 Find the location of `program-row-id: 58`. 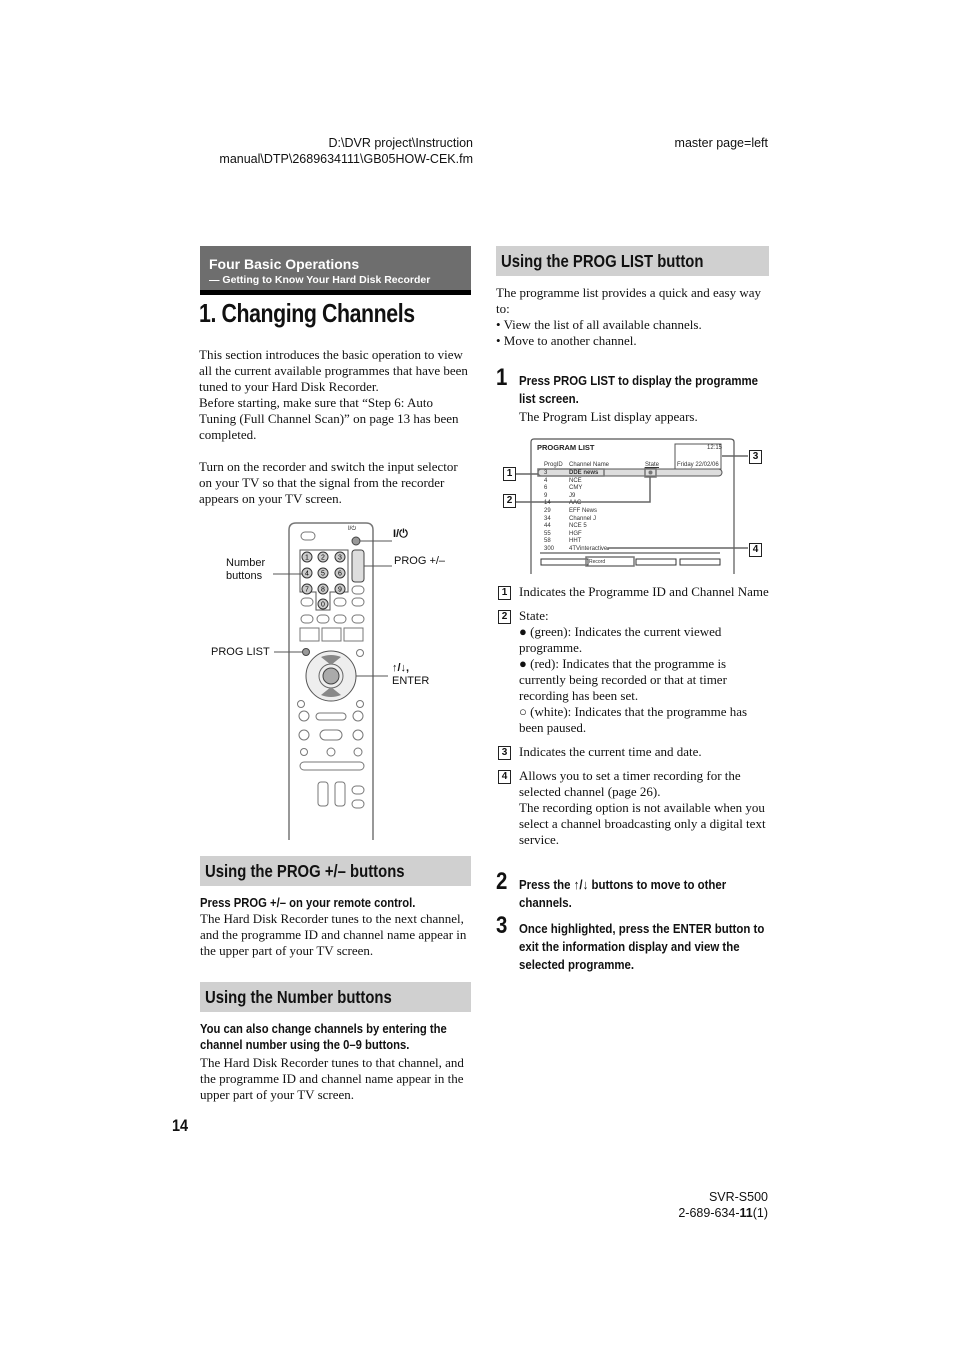

program-row-id: 58 is located at coordinates (547, 541).